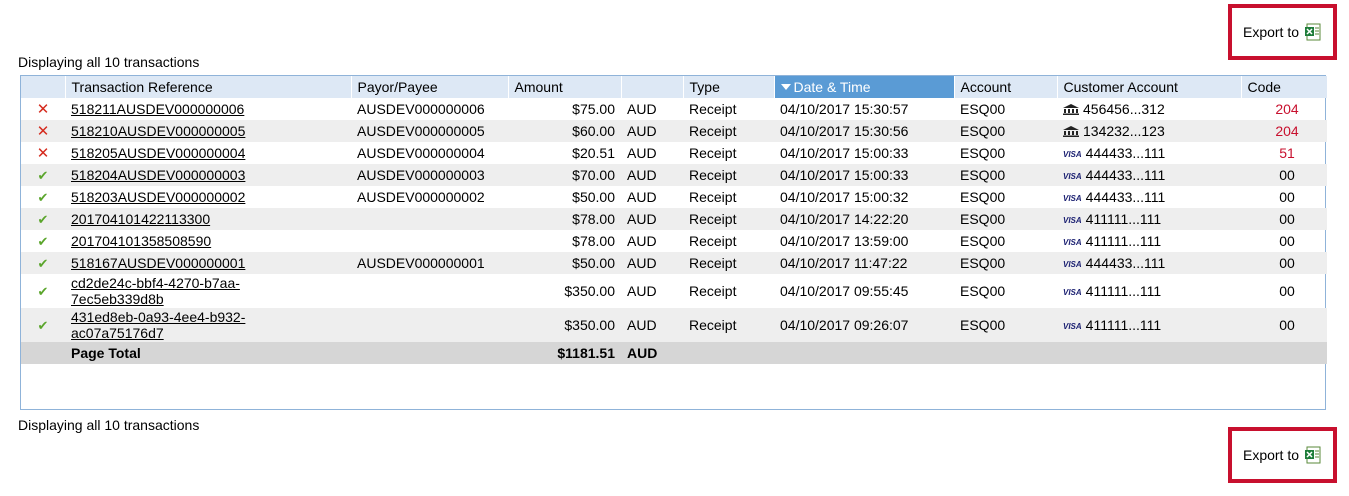 The width and height of the screenshot is (1349, 496). I want to click on transaction-reference-link: cd2de24c-bbf4-4270-b7aa- 7ec5eb339d8b, so click(155, 291).